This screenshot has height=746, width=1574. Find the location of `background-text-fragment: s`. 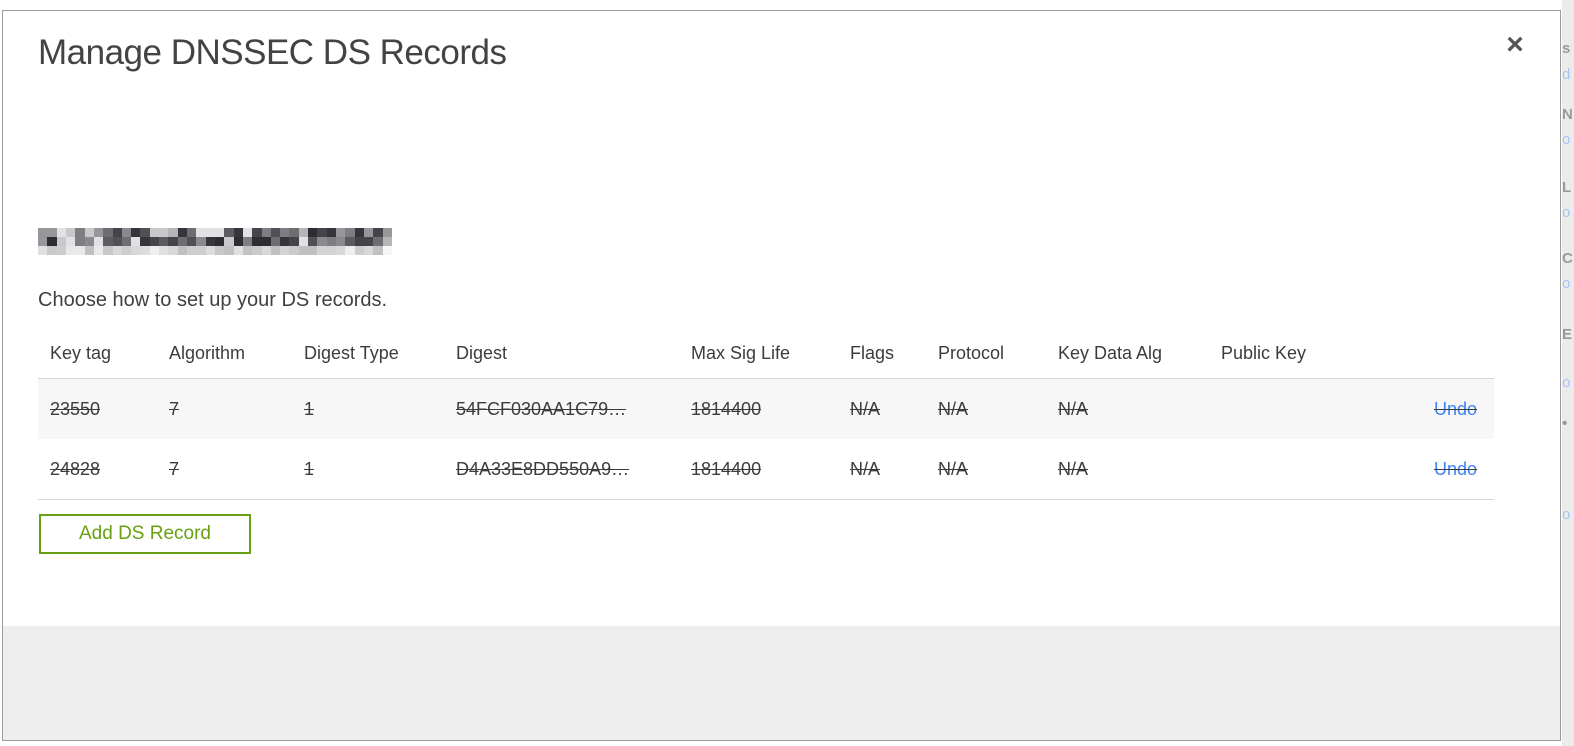

background-text-fragment: s is located at coordinates (1566, 48).